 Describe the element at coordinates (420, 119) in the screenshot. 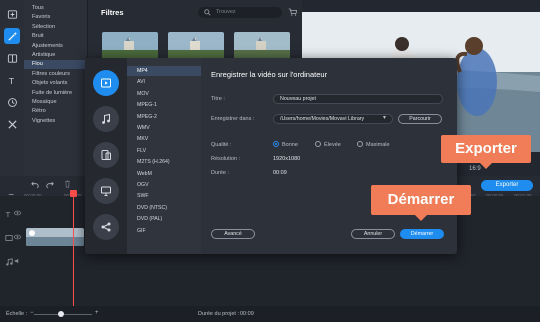

I see `browse-button: Parcourir` at that location.